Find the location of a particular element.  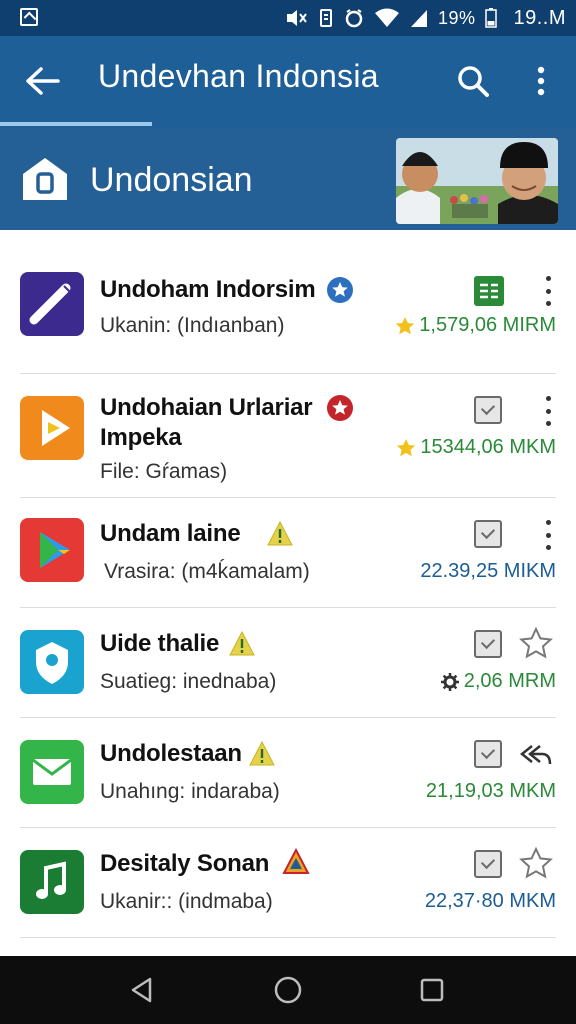

gallery-icon is located at coordinates (29, 17).